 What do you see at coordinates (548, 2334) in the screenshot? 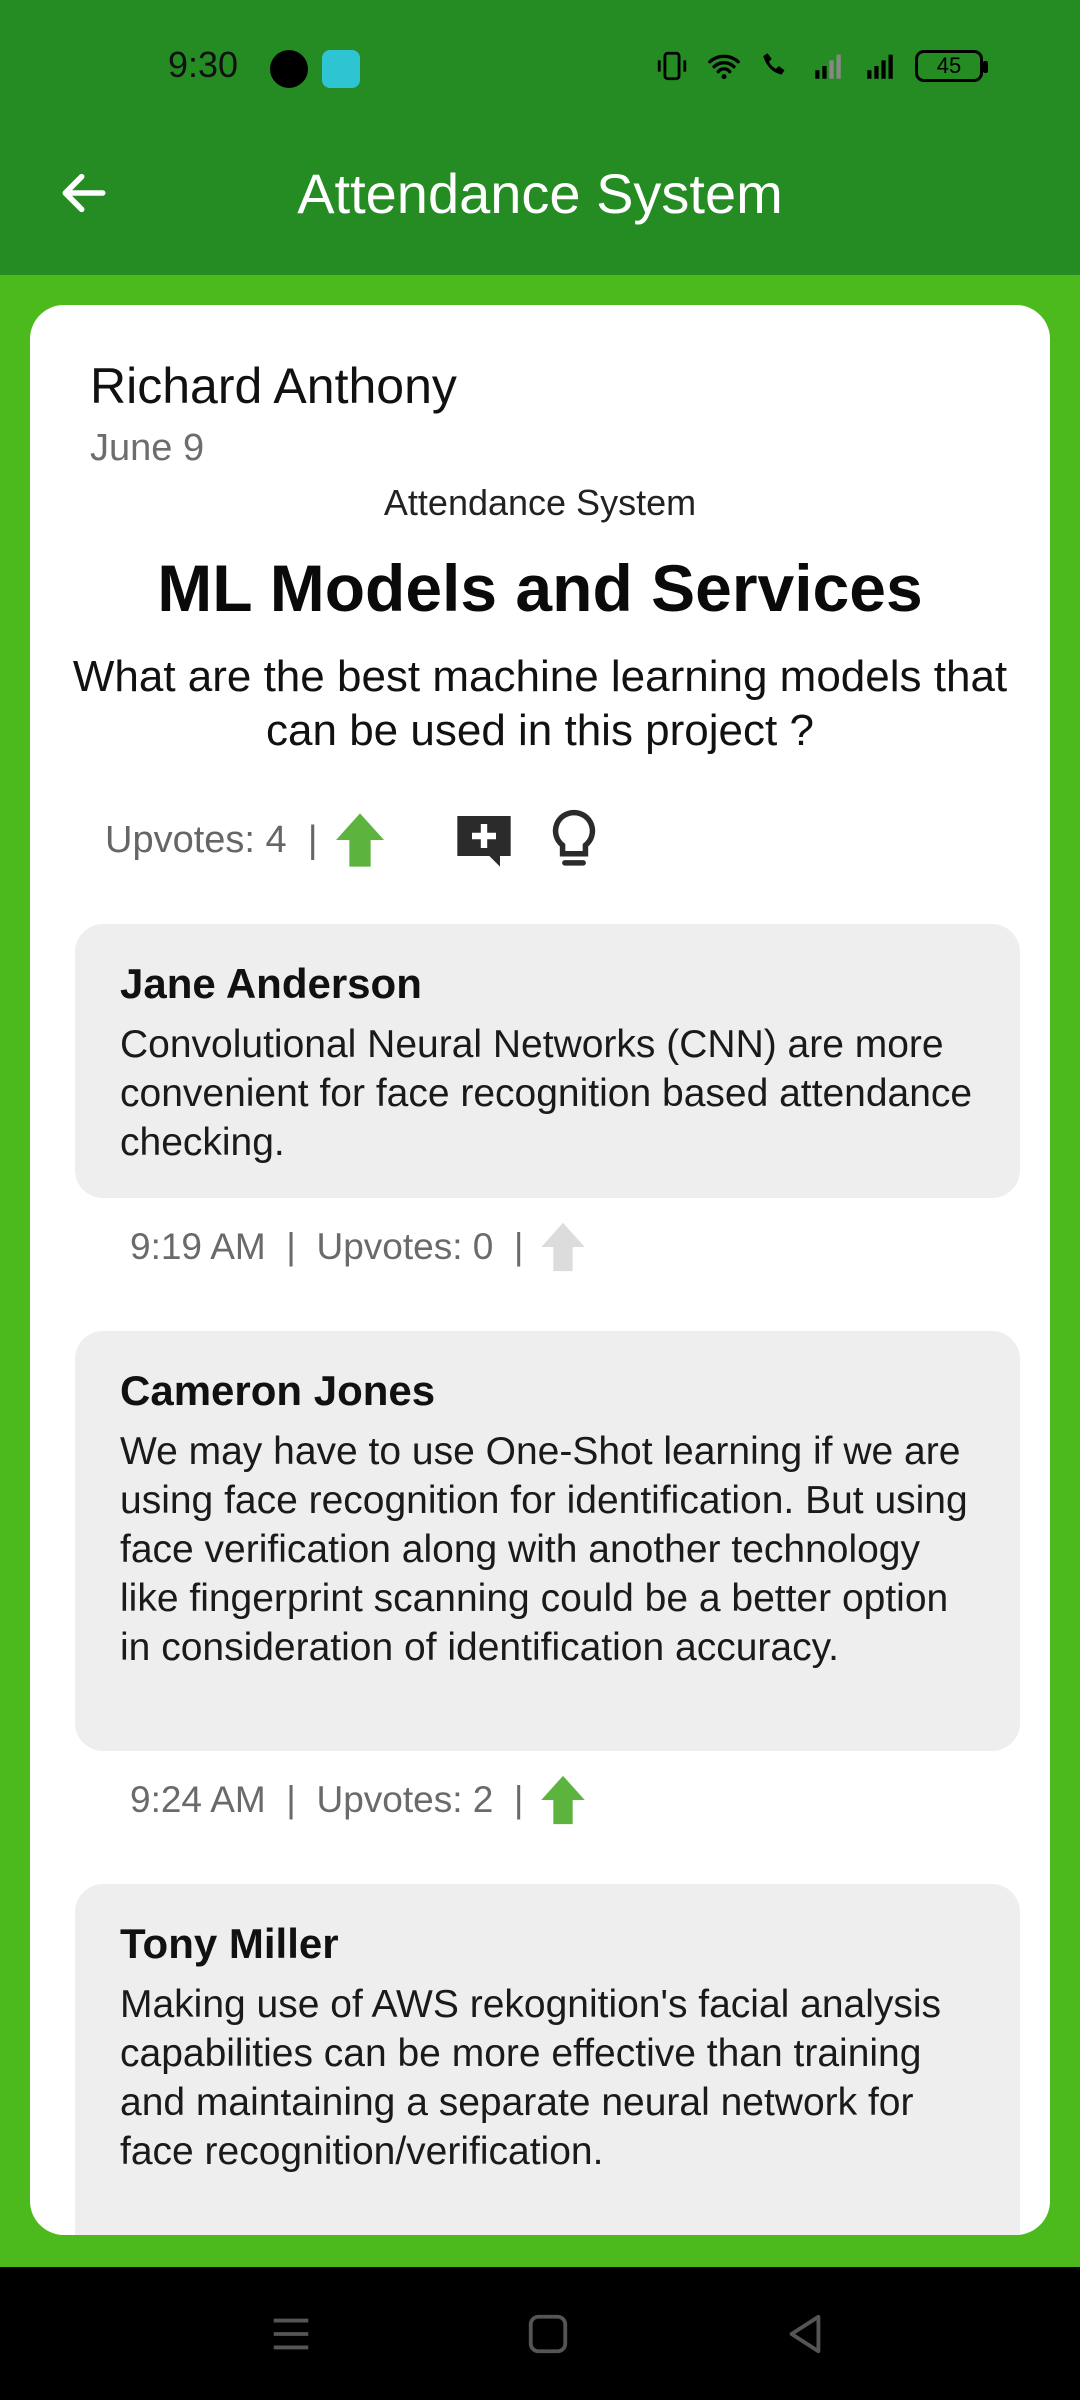
I see `home-icon` at bounding box center [548, 2334].